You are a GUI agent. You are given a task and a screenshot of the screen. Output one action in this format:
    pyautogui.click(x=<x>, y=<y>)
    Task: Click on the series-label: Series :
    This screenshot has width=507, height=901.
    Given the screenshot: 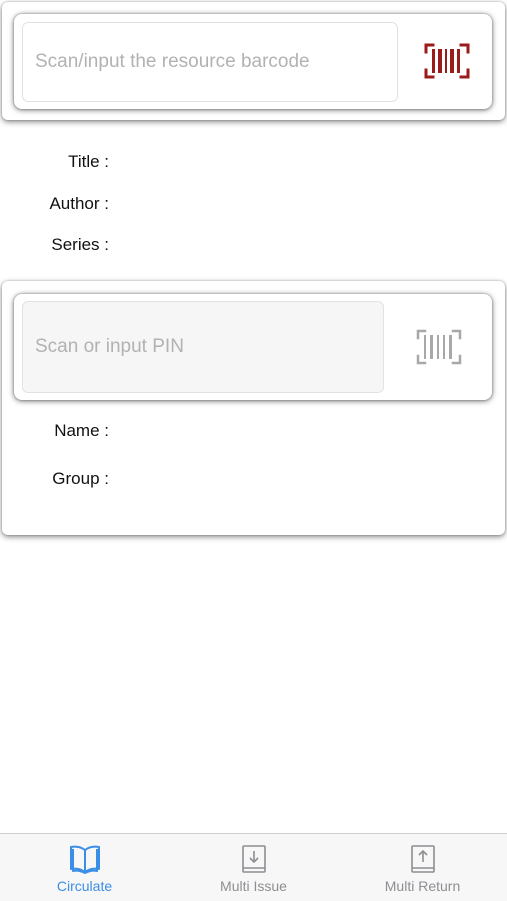 What is the action you would take?
    pyautogui.click(x=80, y=244)
    